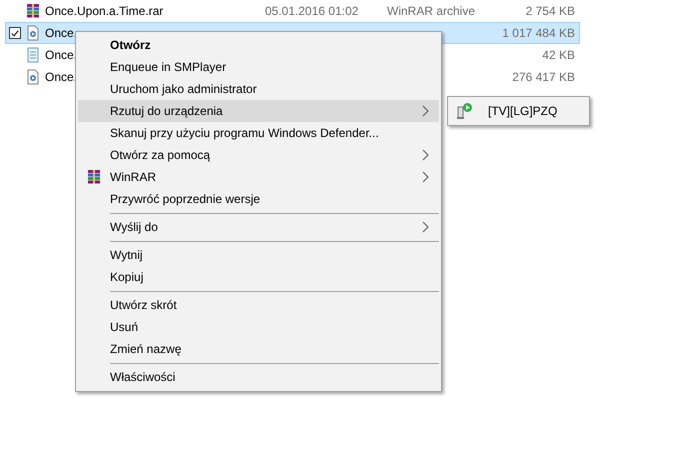  I want to click on file-name: Once.Upon.a.Time.rar, so click(104, 11).